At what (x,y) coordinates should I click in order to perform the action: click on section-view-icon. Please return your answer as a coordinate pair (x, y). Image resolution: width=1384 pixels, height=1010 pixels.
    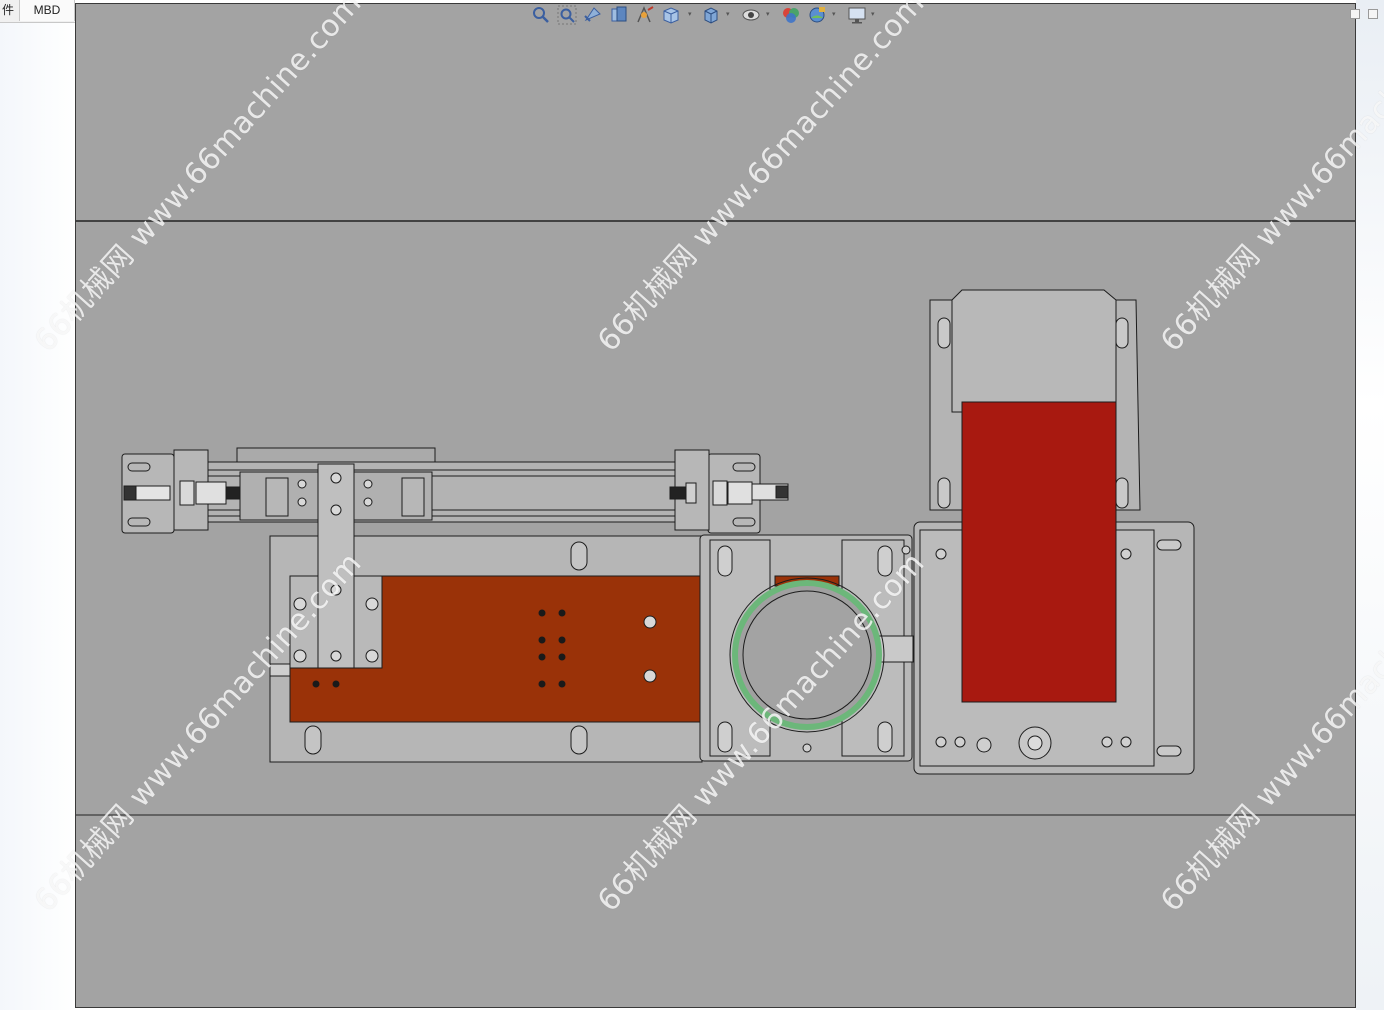
    Looking at the image, I should click on (619, 15).